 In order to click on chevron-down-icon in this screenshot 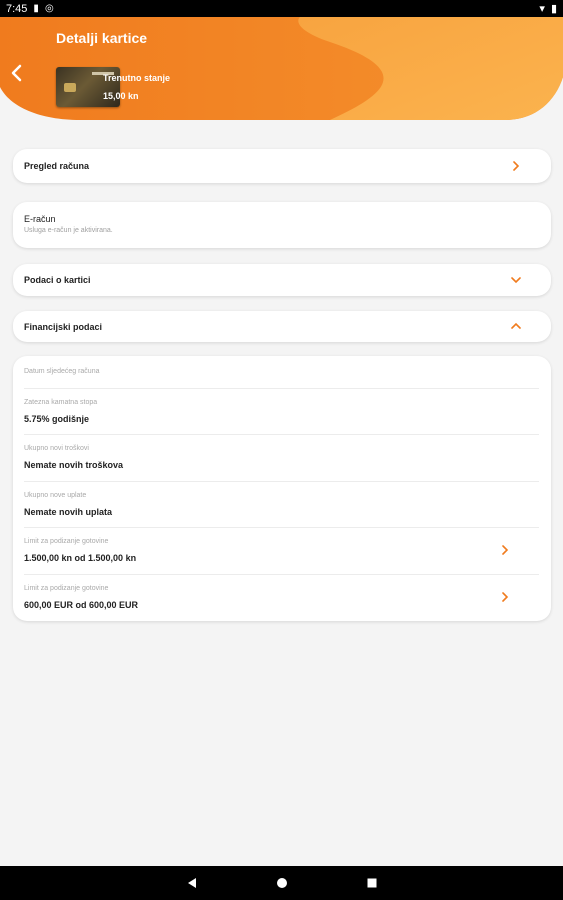, I will do `click(516, 280)`.